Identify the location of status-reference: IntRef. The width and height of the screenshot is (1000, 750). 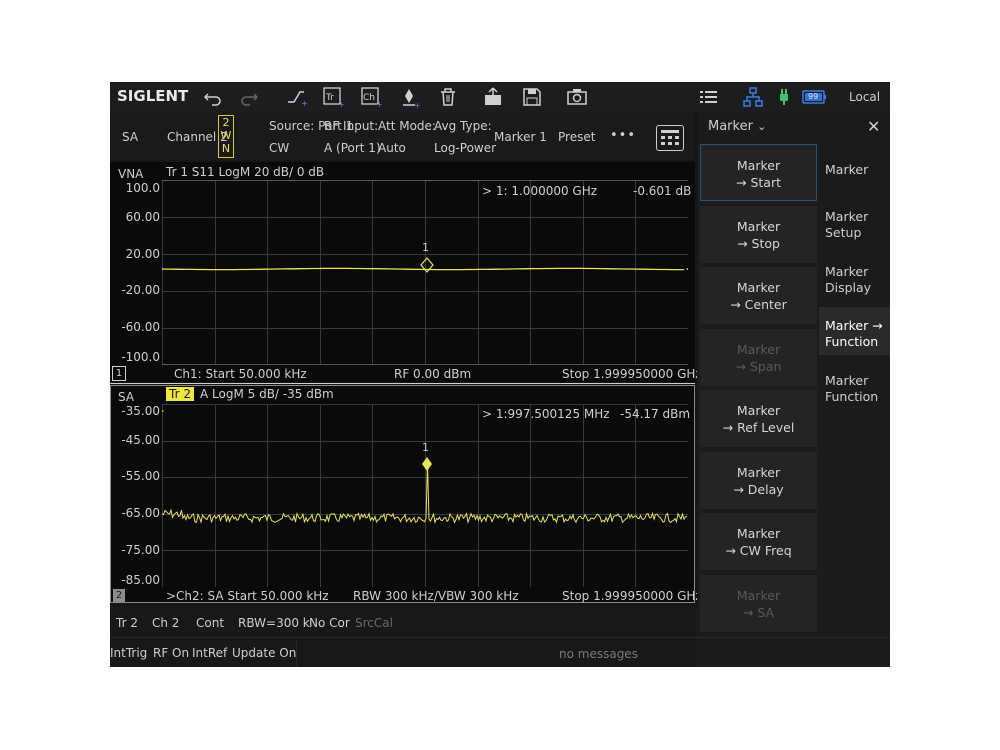
(209, 653).